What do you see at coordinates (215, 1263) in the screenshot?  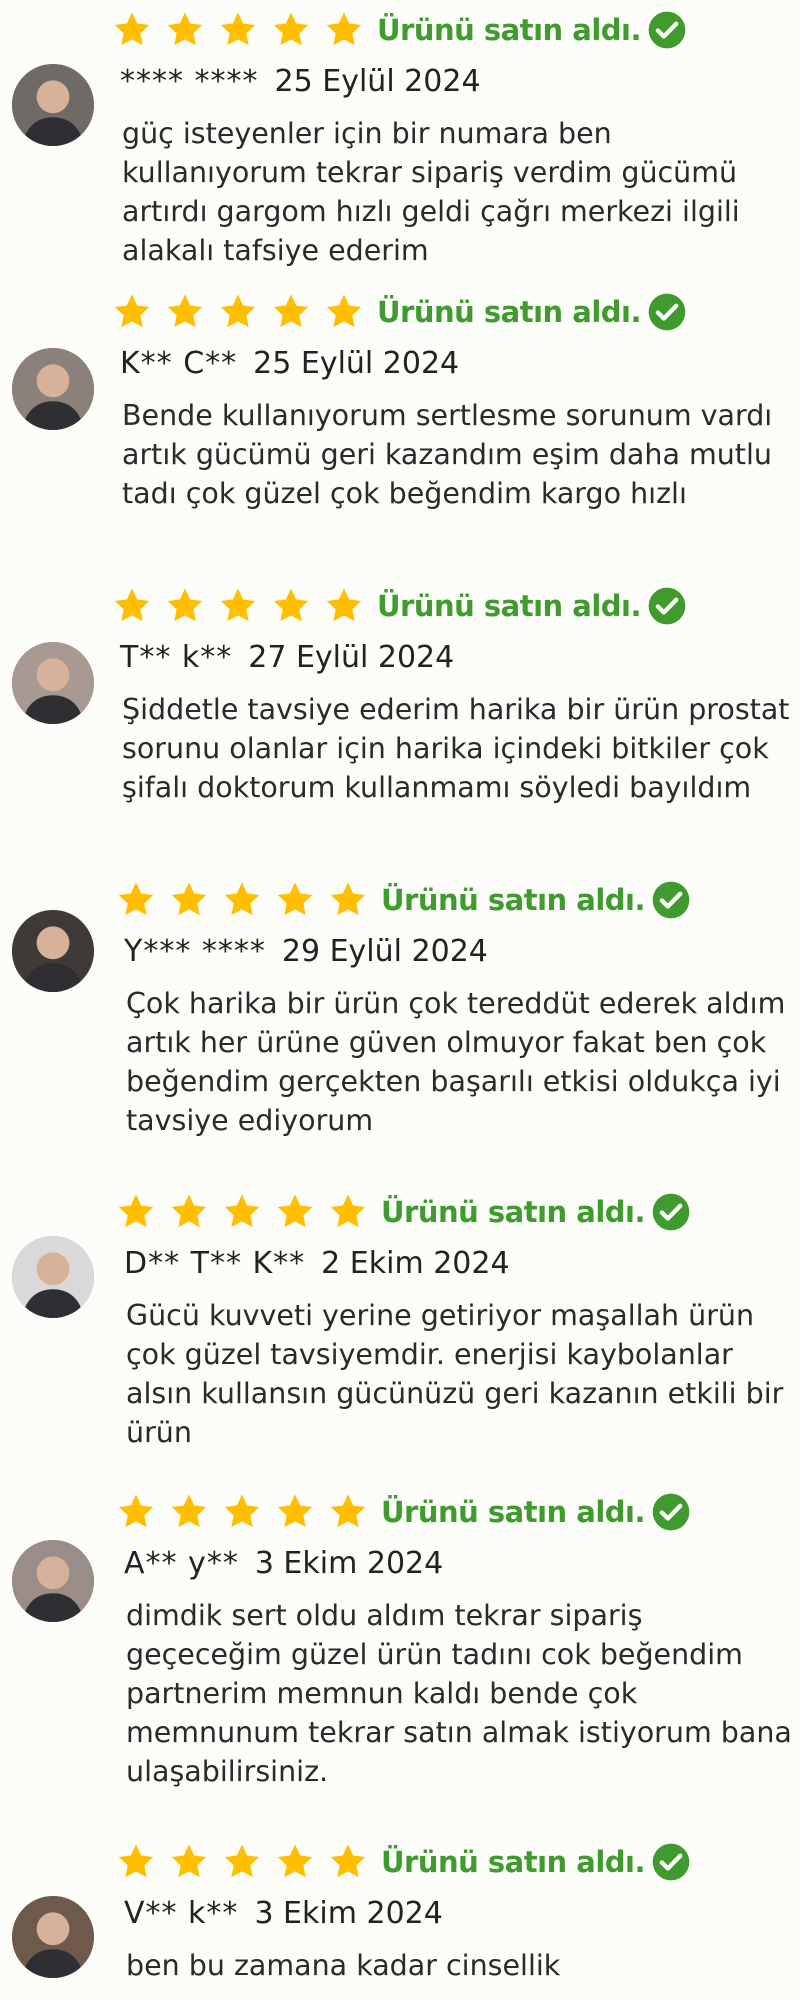 I see `reviewer-name: D** T** K**` at bounding box center [215, 1263].